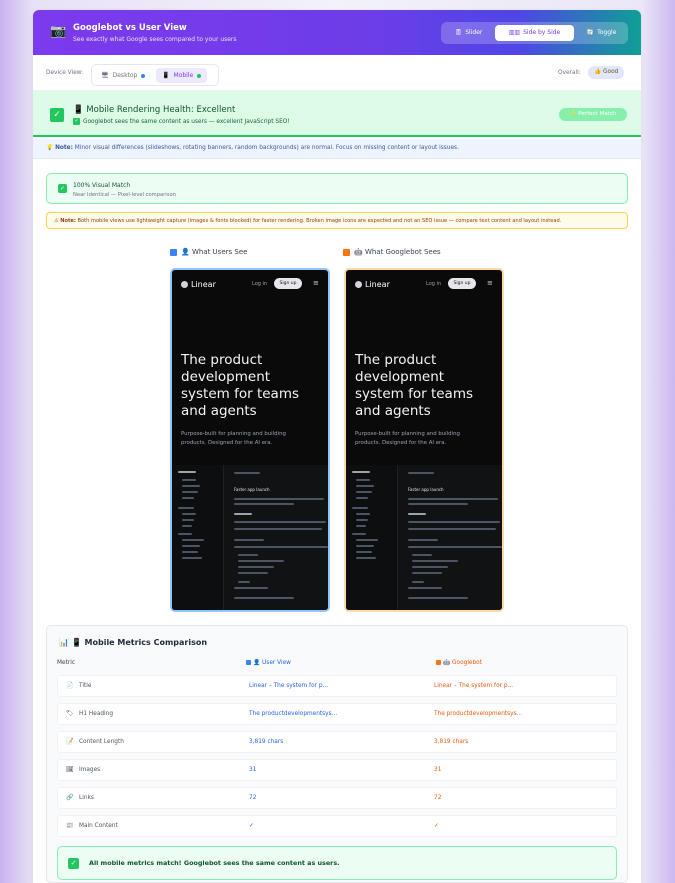 This screenshot has width=675, height=883. What do you see at coordinates (58, 31) in the screenshot?
I see `camera-icon: 📷` at bounding box center [58, 31].